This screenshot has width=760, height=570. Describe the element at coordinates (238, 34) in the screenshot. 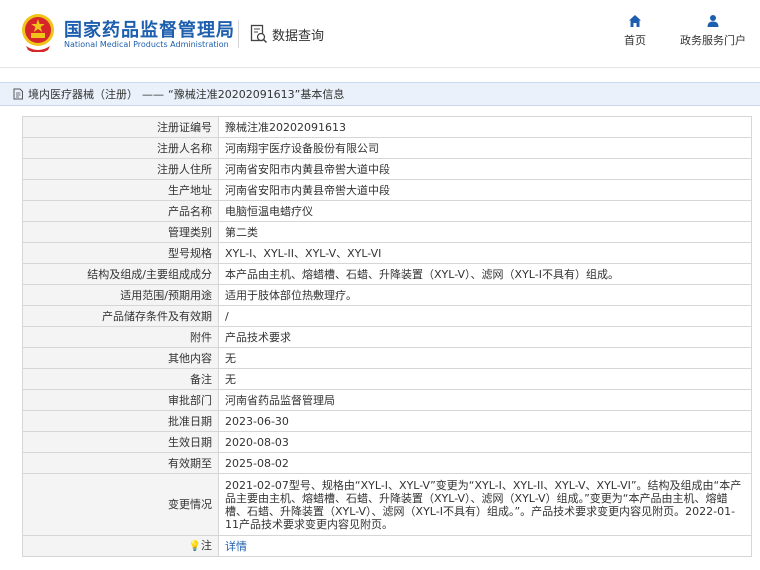

I see `header-divider` at that location.